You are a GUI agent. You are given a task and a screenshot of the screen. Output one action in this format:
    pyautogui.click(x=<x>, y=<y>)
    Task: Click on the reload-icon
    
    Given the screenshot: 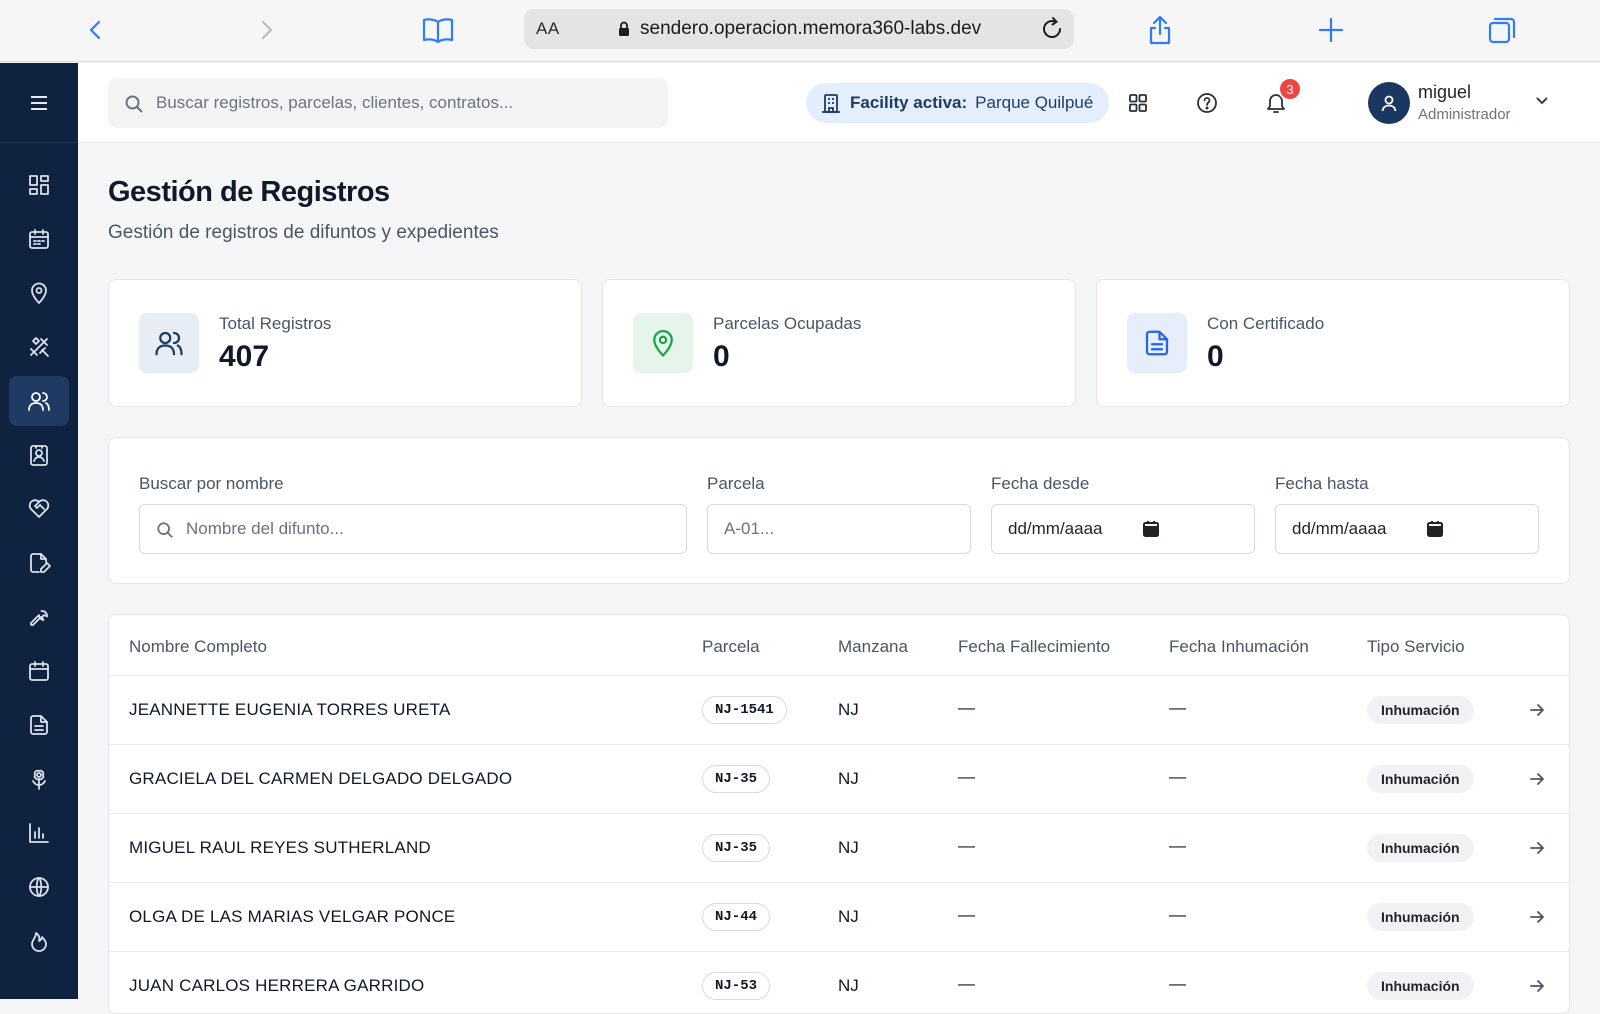 What is the action you would take?
    pyautogui.click(x=1052, y=31)
    